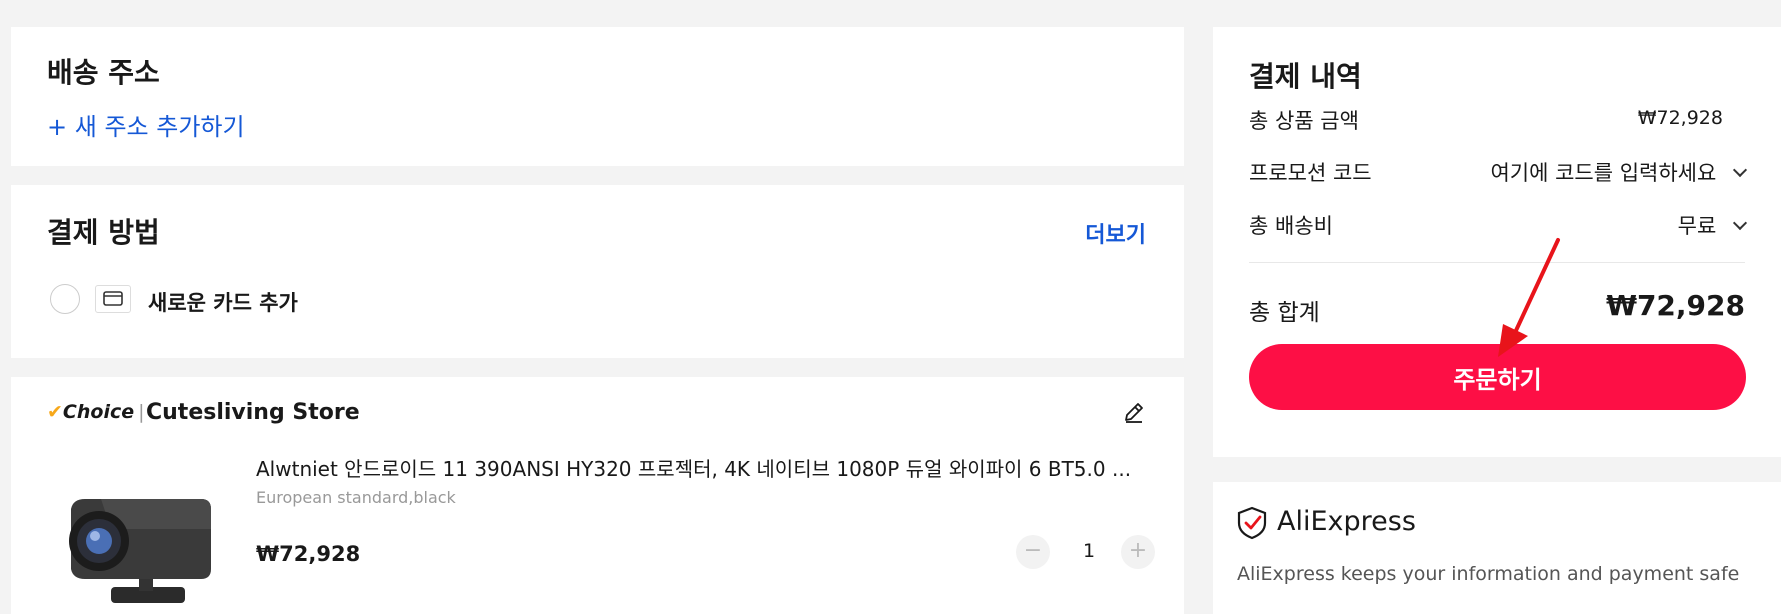  What do you see at coordinates (223, 302) in the screenshot?
I see `new-card-label: 새로운 카드 추가` at bounding box center [223, 302].